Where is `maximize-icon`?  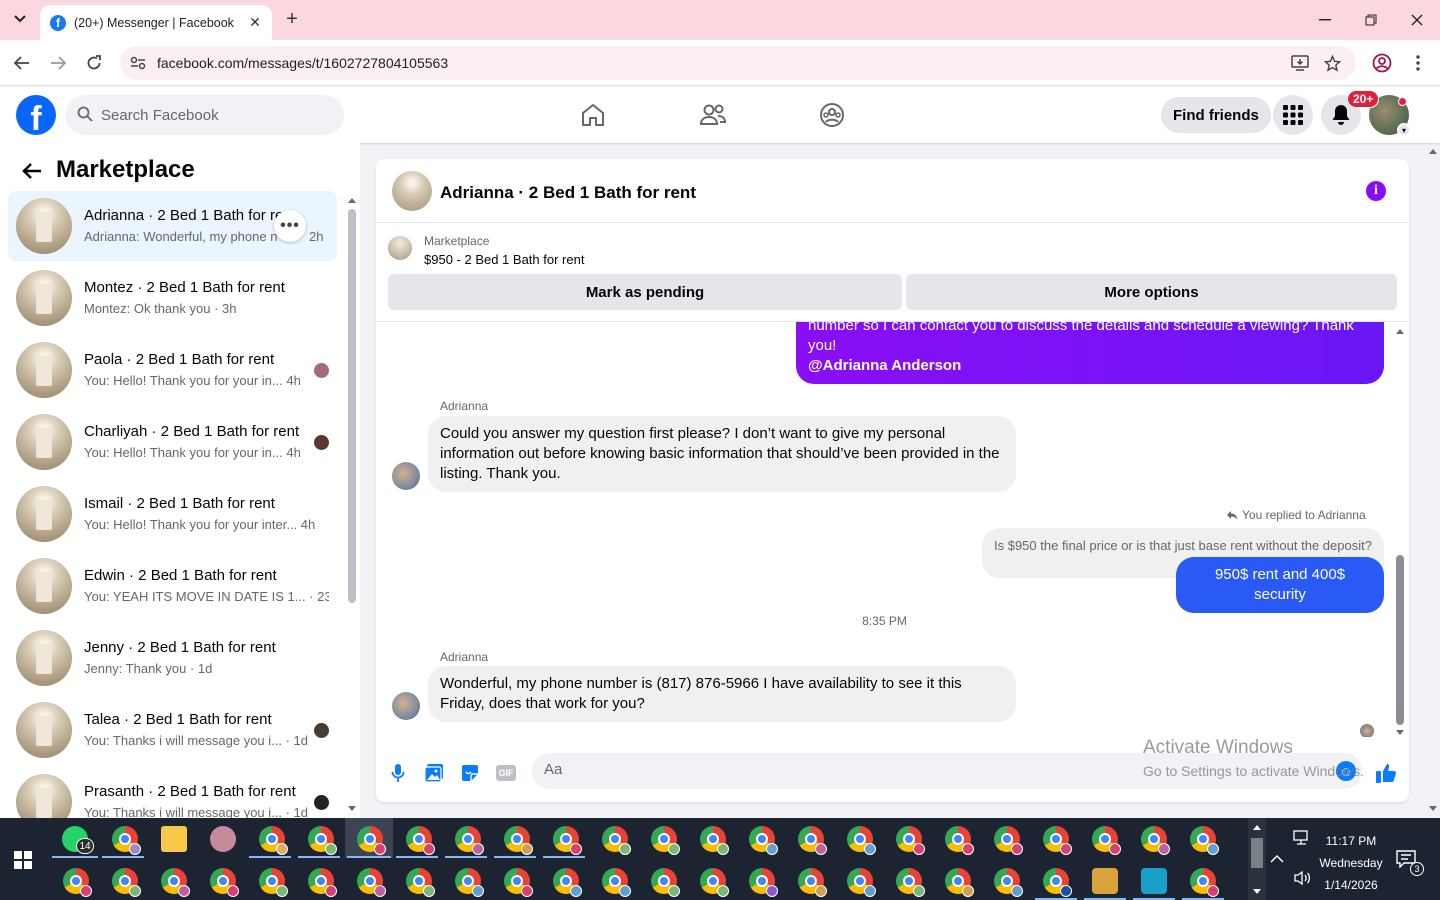
maximize-icon is located at coordinates (1371, 20).